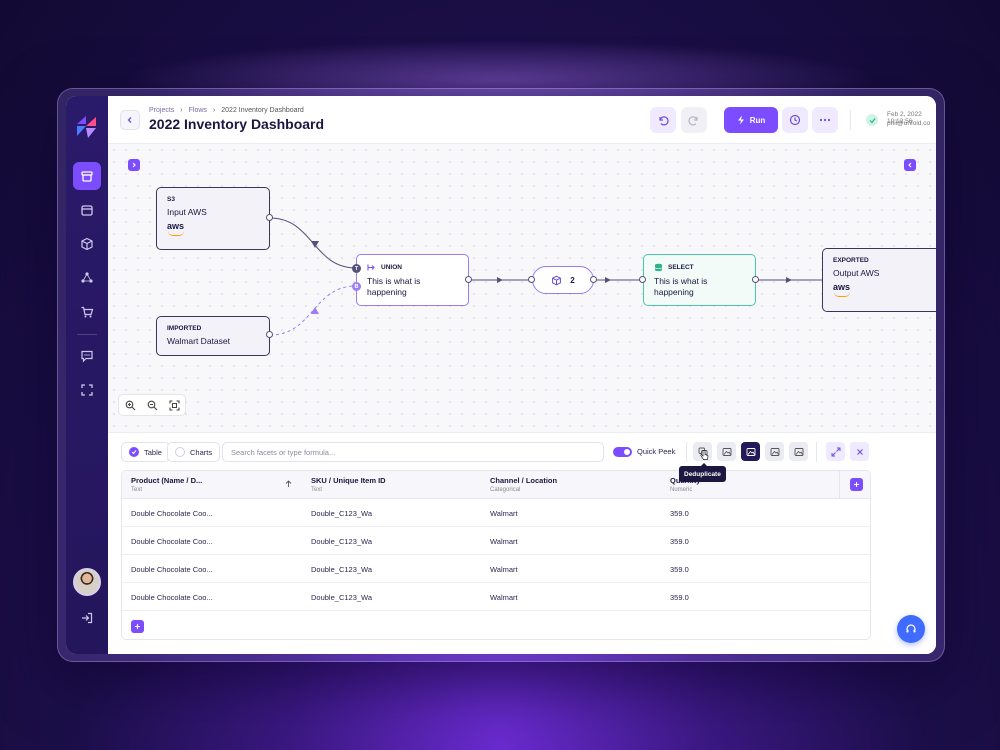 This screenshot has height=750, width=1000. I want to click on sidebar-item-messages, so click(87, 356).